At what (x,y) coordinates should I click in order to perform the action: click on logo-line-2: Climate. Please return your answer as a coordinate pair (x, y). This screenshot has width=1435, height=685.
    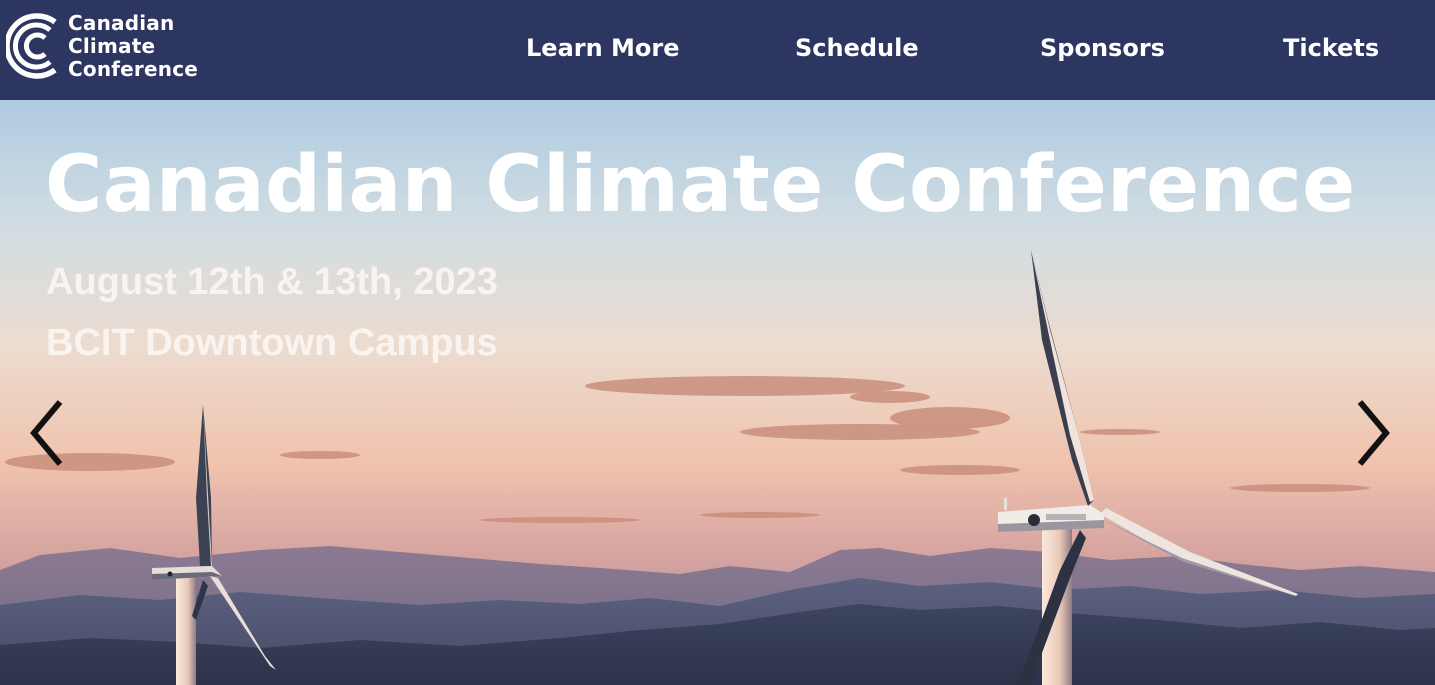
    Looking at the image, I should click on (112, 46).